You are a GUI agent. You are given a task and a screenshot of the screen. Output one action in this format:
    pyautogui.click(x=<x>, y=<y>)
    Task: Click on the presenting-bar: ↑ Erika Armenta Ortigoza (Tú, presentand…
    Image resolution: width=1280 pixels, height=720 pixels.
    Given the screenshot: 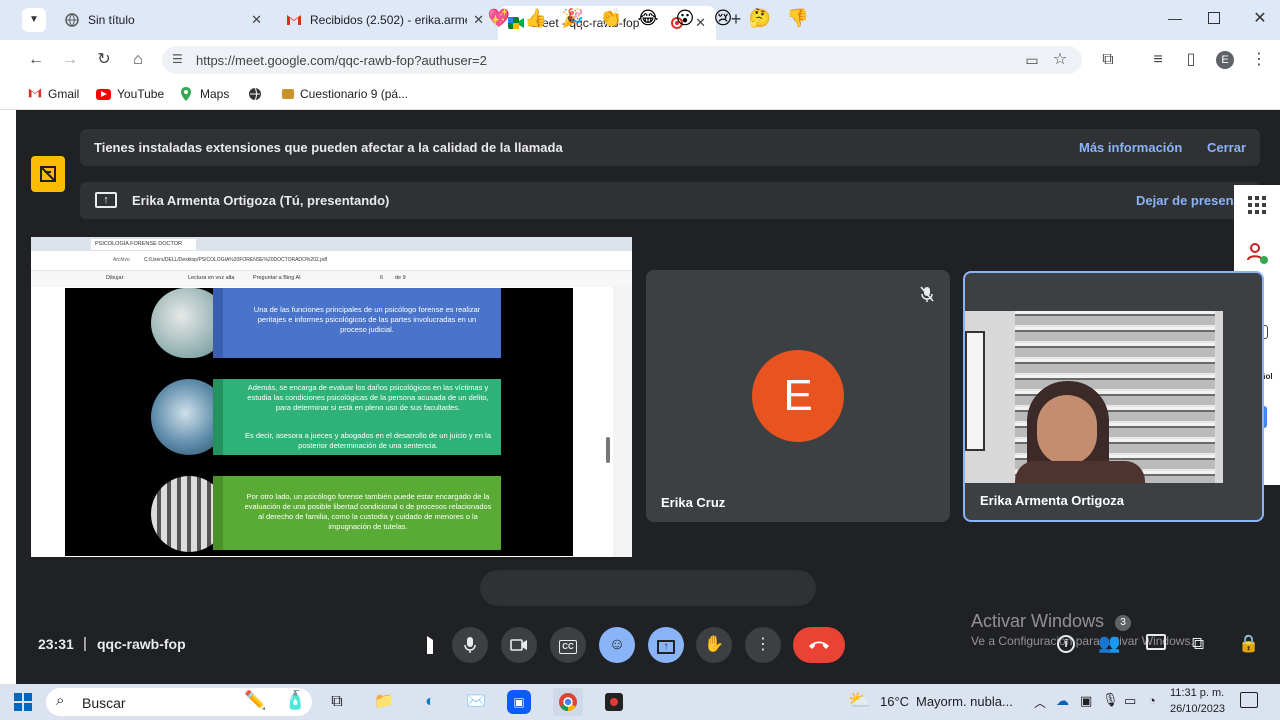 What is the action you would take?
    pyautogui.click(x=670, y=200)
    